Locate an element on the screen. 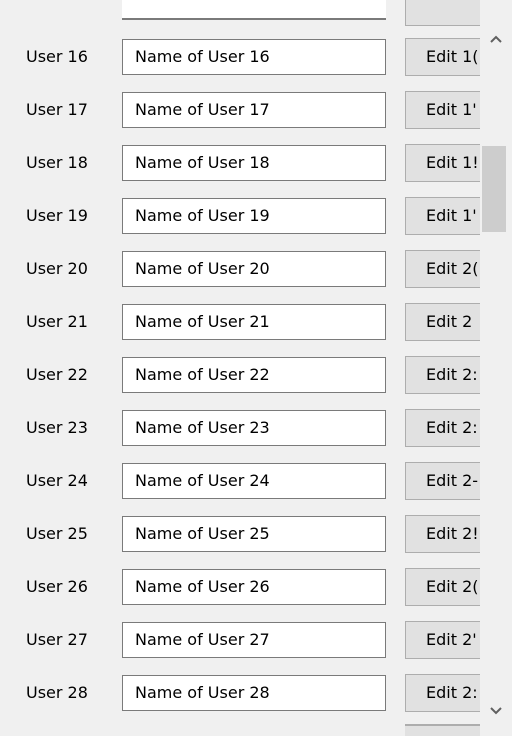 The image size is (512, 736). user-label: User 22 is located at coordinates (57, 374).